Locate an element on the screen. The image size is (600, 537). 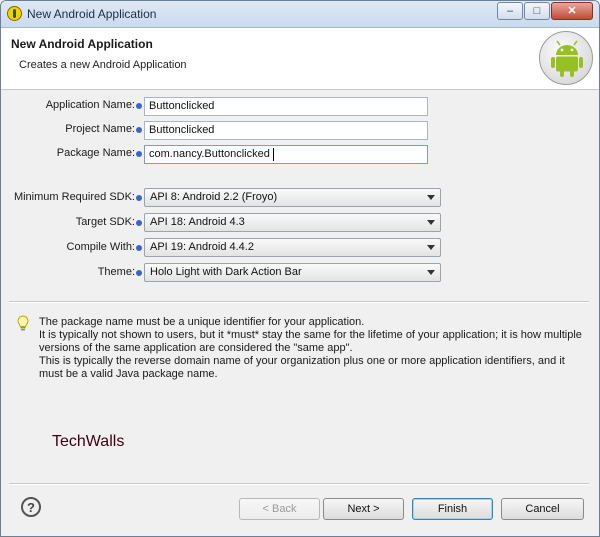
minimize-button: – is located at coordinates (510, 11).